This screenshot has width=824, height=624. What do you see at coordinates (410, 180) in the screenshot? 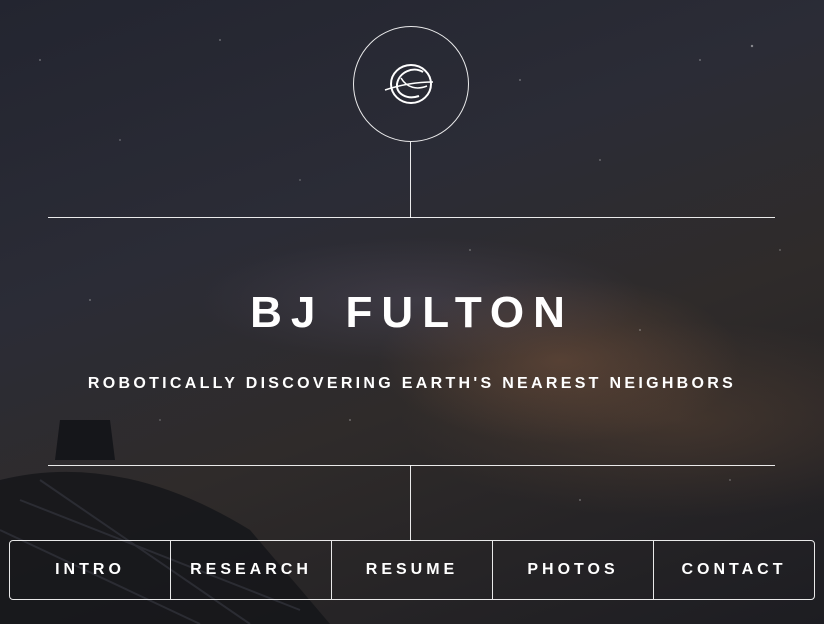
I see `connector-line-top` at bounding box center [410, 180].